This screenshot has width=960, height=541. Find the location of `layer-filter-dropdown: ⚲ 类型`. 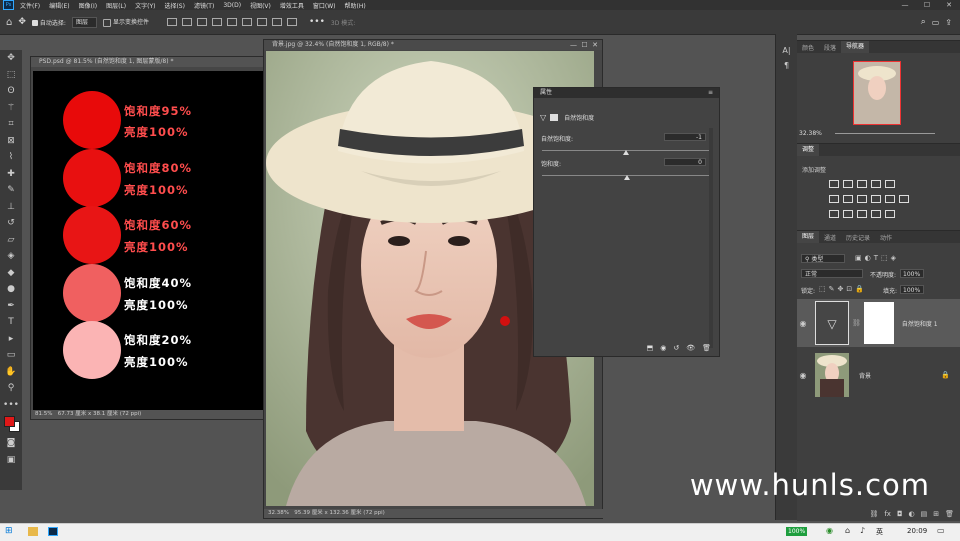

layer-filter-dropdown: ⚲ 类型 is located at coordinates (823, 258).